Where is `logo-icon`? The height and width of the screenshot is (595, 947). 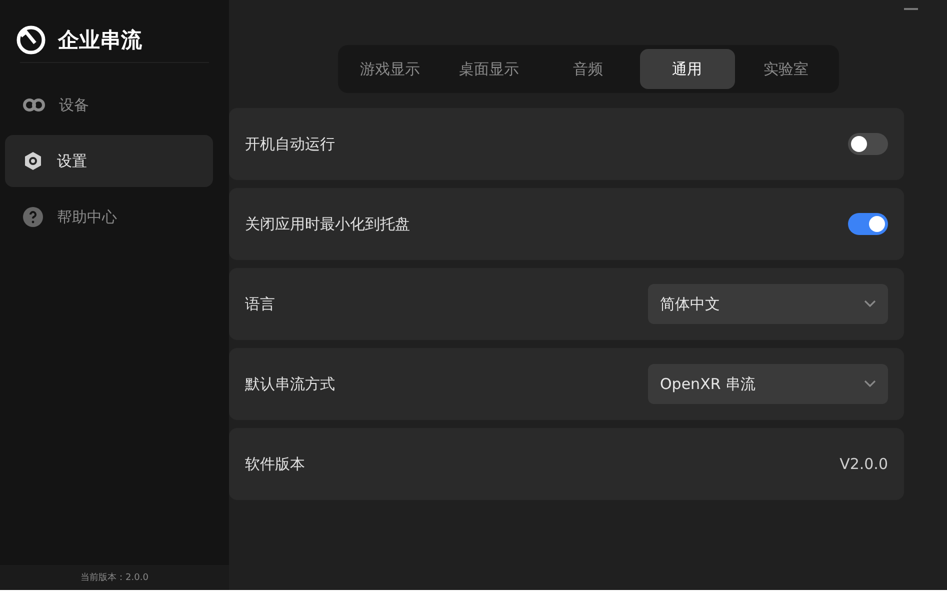
logo-icon is located at coordinates (31, 40).